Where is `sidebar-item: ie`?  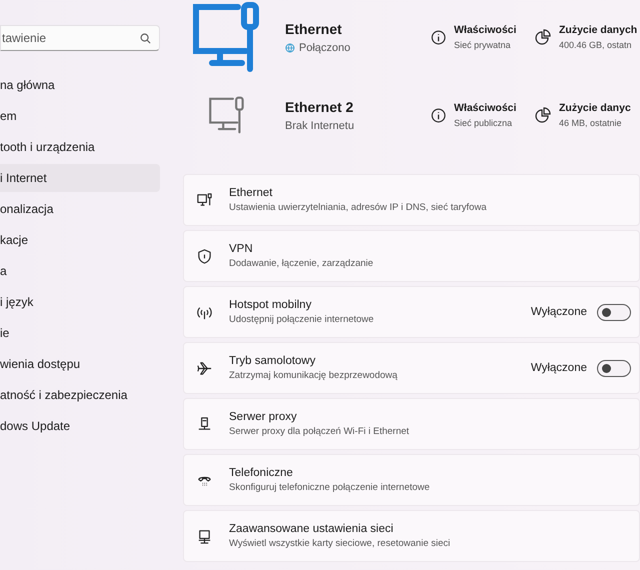 sidebar-item: ie is located at coordinates (80, 333).